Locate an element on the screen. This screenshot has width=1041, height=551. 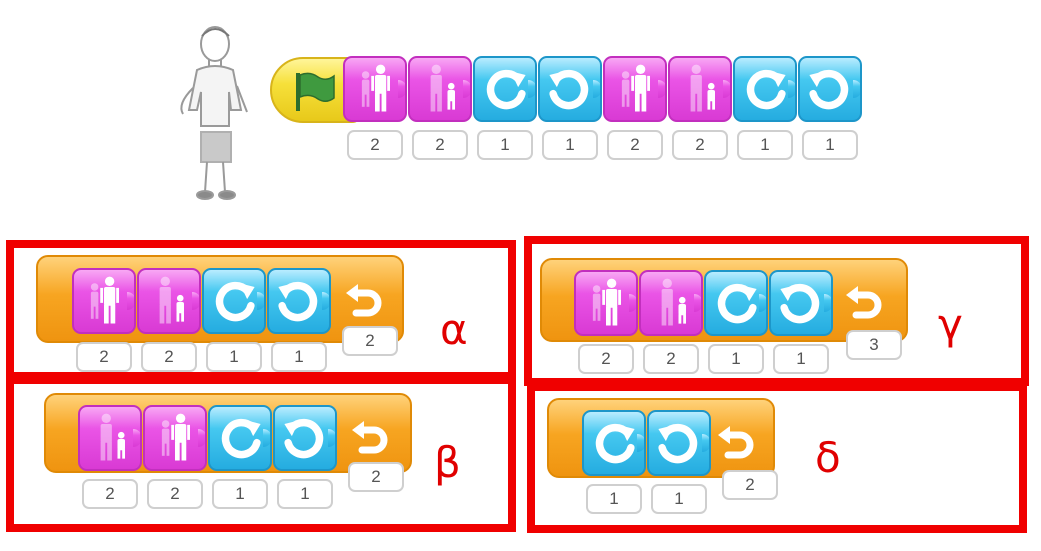
character-figure is located at coordinates (214, 113).